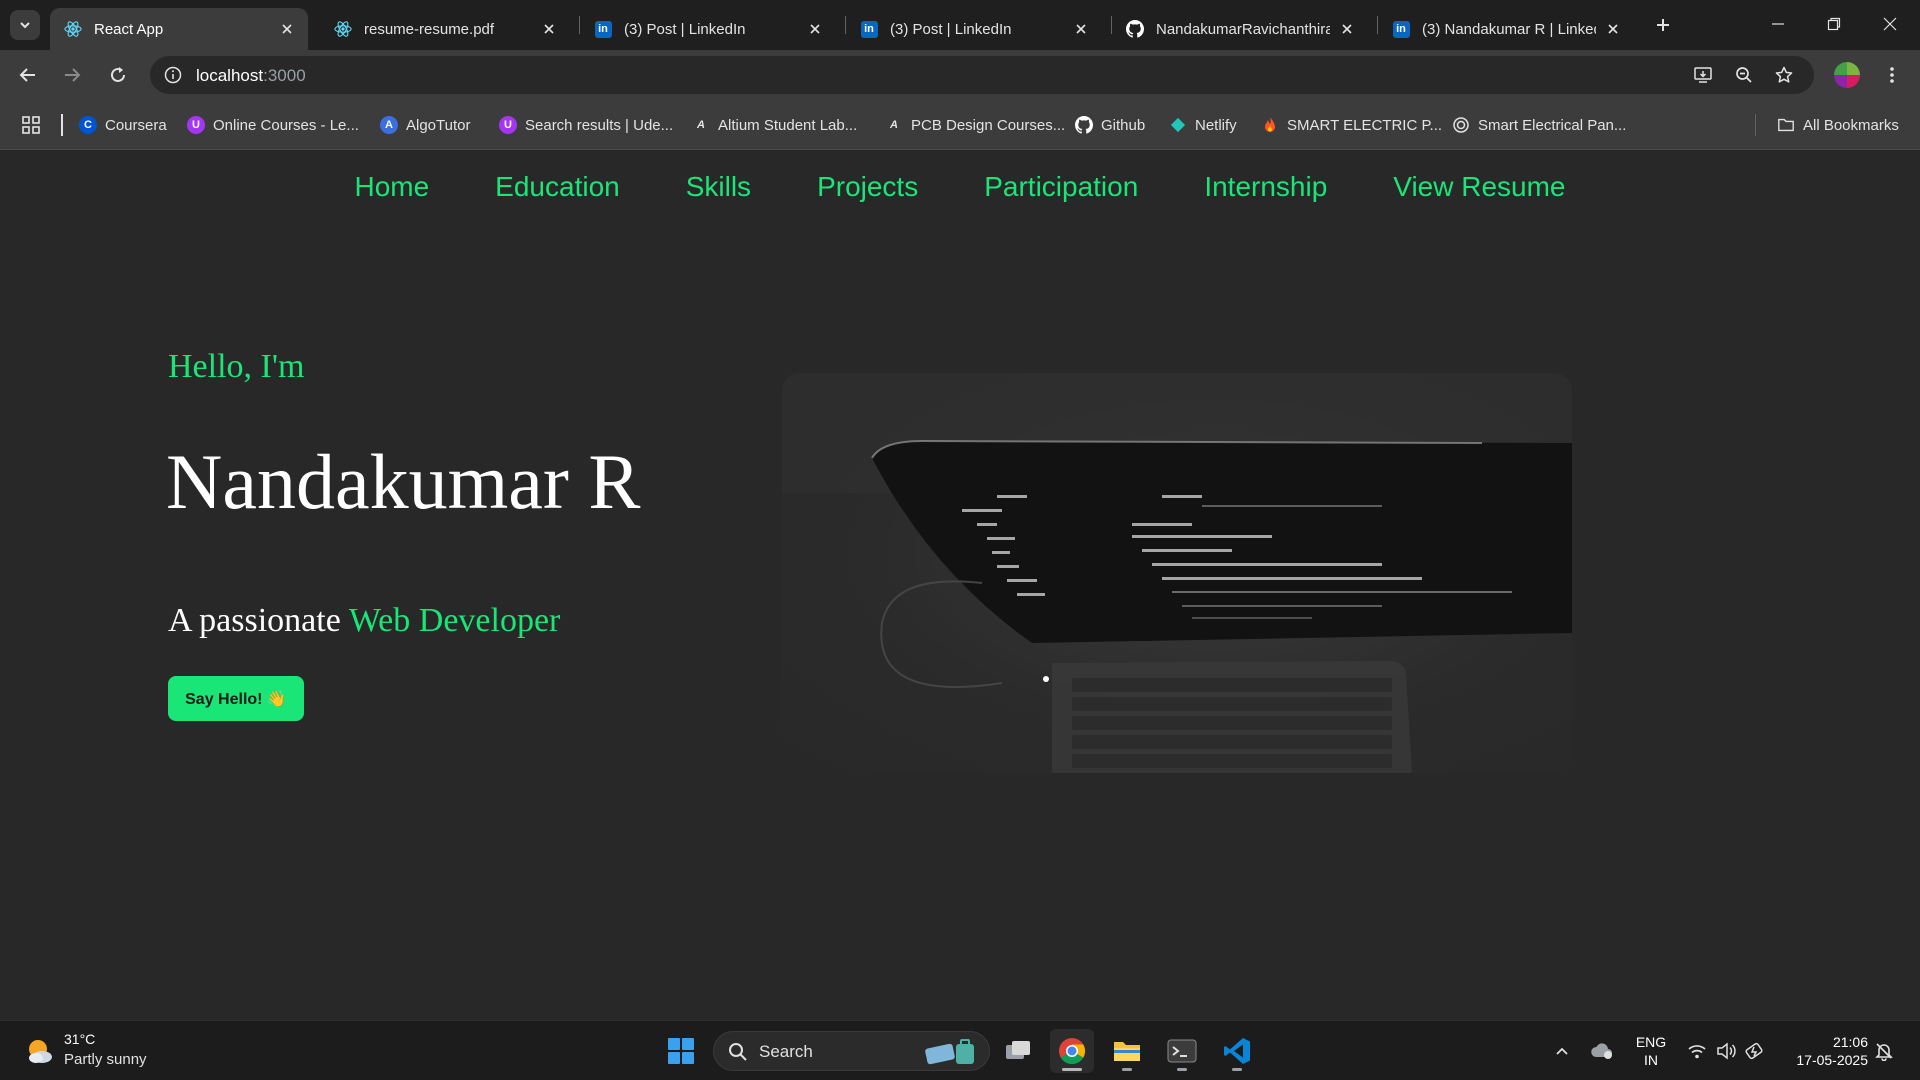  What do you see at coordinates (557, 187) in the screenshot?
I see `nav-education: Education` at bounding box center [557, 187].